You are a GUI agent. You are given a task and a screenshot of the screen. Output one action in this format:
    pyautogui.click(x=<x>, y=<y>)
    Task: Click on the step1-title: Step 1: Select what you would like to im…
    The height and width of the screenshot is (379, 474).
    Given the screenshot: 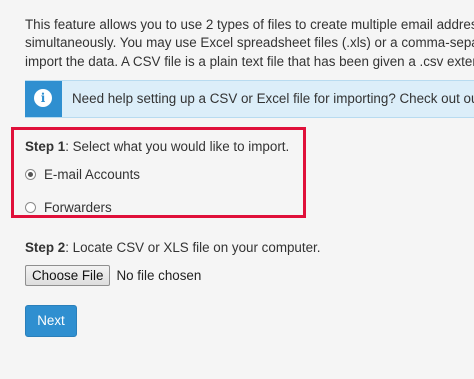 What is the action you would take?
    pyautogui.click(x=157, y=146)
    